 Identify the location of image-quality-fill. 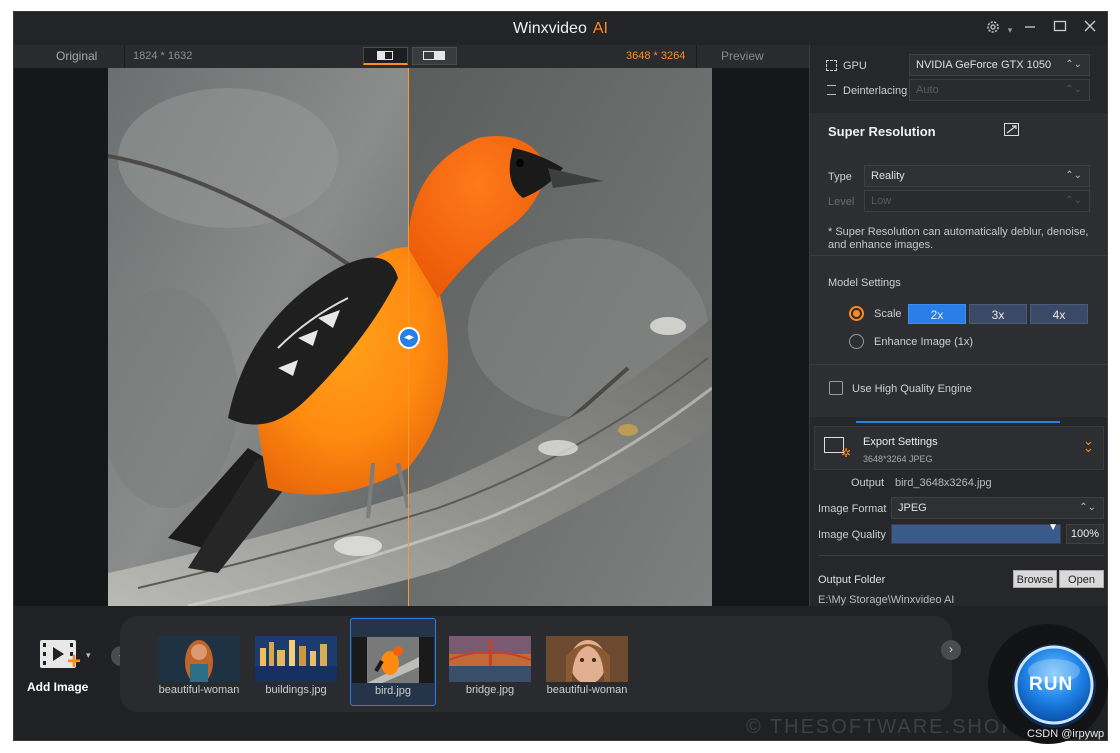
(976, 534).